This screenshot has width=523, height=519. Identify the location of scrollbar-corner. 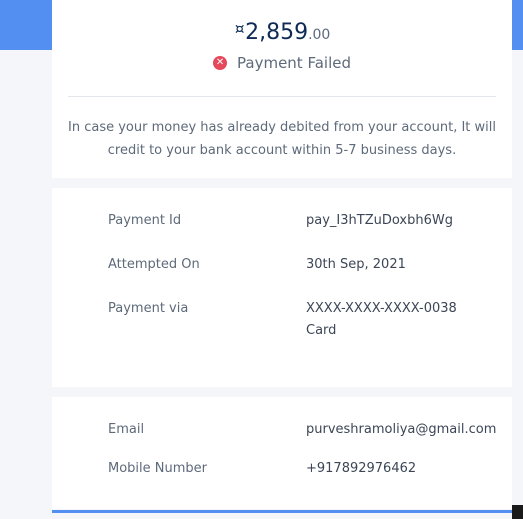
(517, 512).